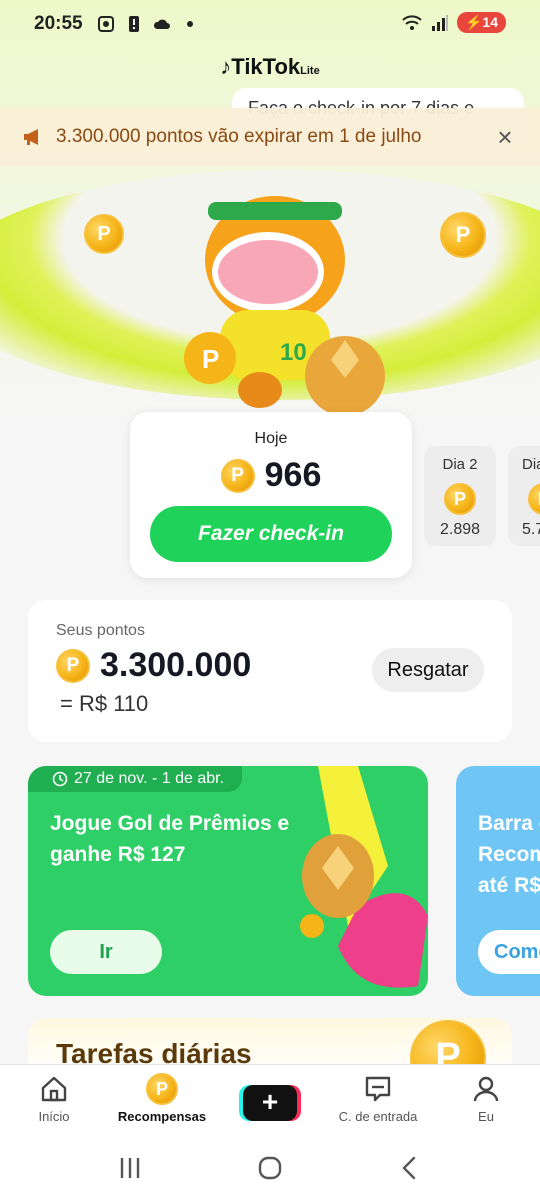 The height and width of the screenshot is (1200, 540). What do you see at coordinates (104, 234) in the screenshot?
I see `floating-coin-left: P` at bounding box center [104, 234].